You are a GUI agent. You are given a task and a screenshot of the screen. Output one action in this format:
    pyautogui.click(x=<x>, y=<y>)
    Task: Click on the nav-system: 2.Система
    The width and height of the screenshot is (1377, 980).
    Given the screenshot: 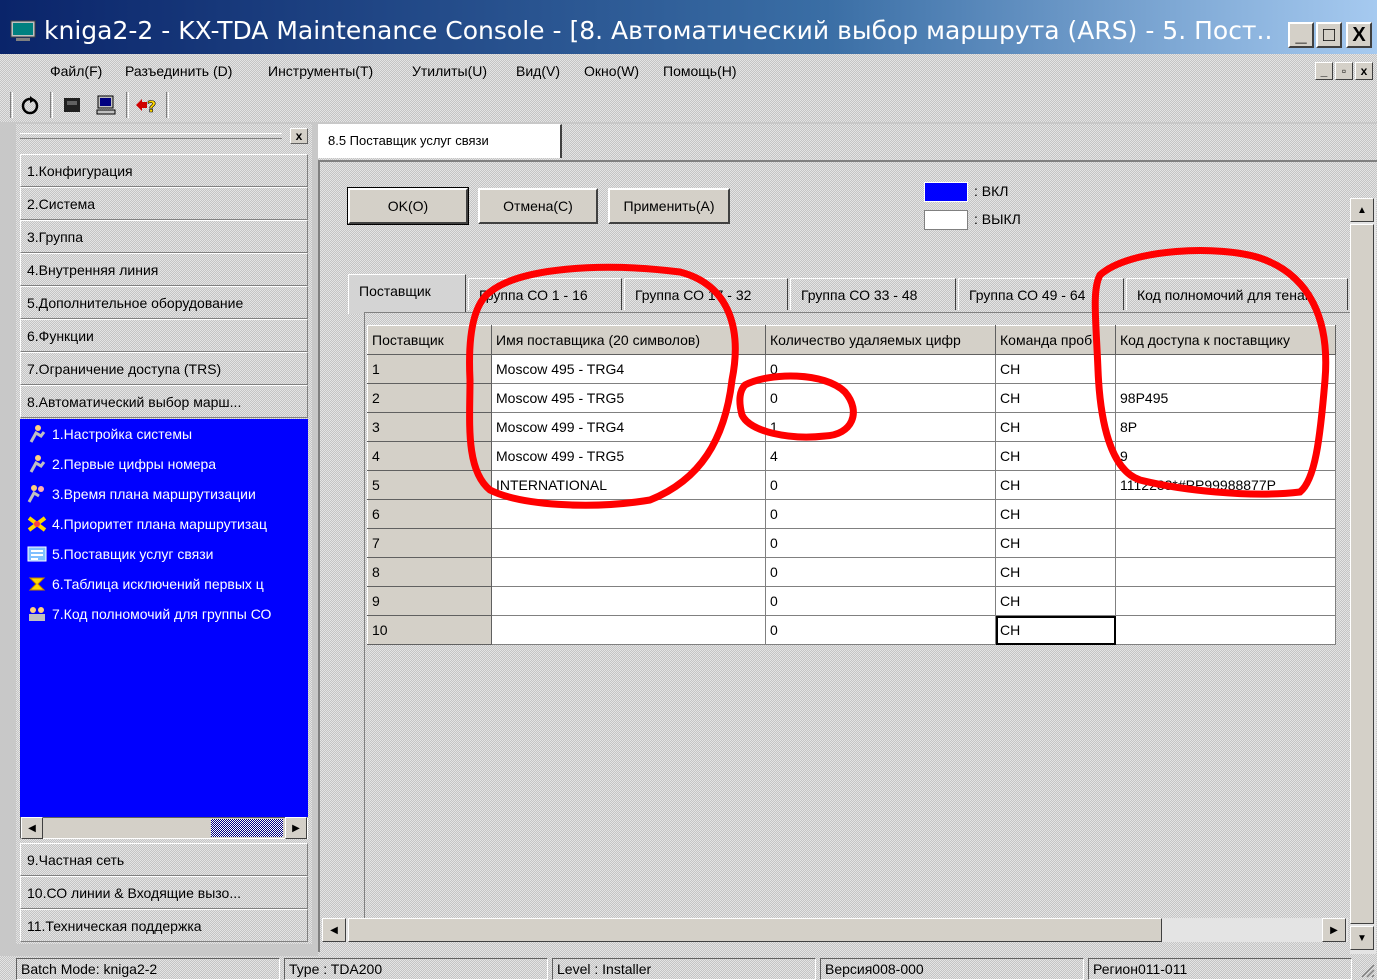 What is the action you would take?
    pyautogui.click(x=164, y=203)
    